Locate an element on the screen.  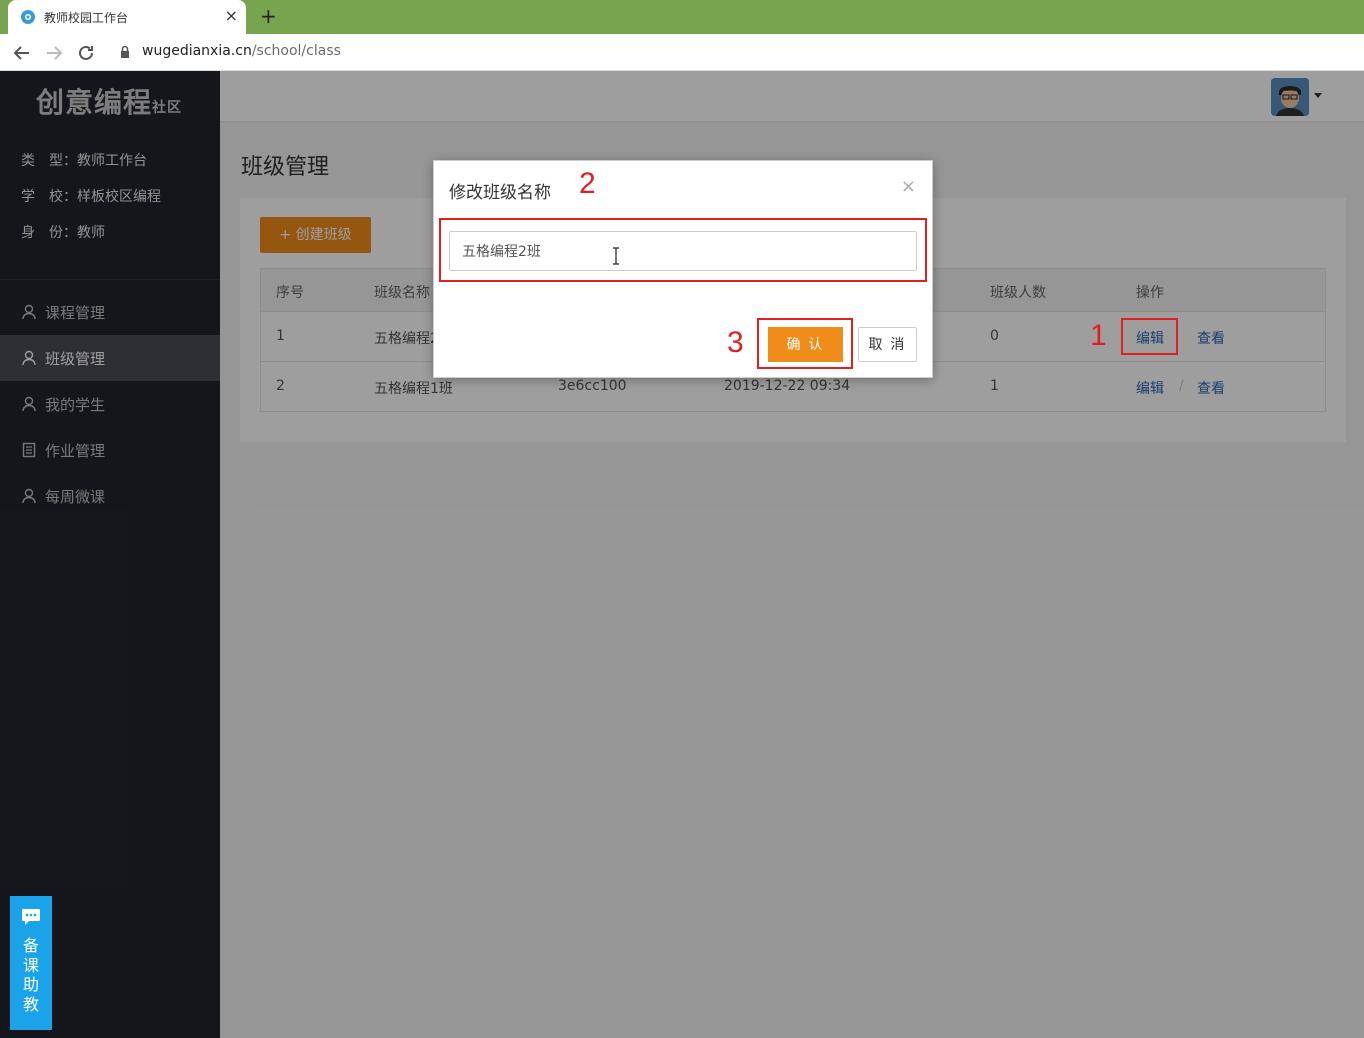
tab-title: 教师校园工作台 is located at coordinates (86, 18).